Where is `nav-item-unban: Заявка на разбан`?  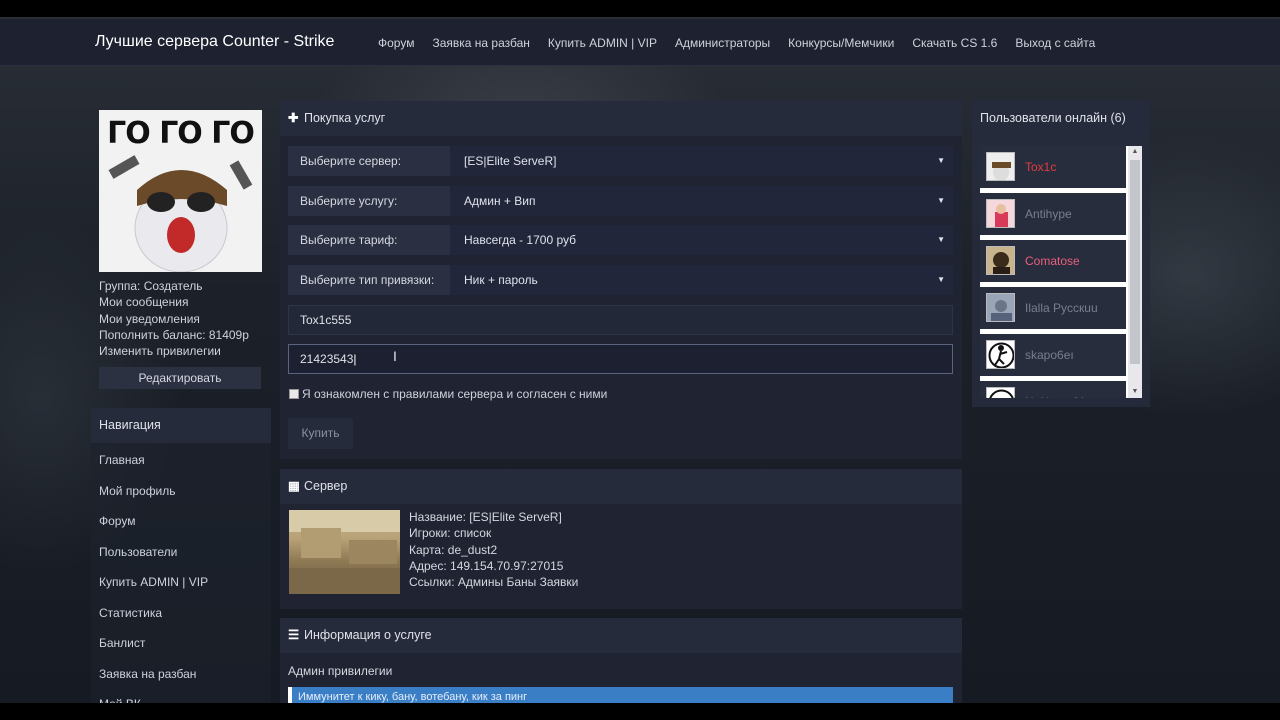
nav-item-unban: Заявка на разбан is located at coordinates (147, 674).